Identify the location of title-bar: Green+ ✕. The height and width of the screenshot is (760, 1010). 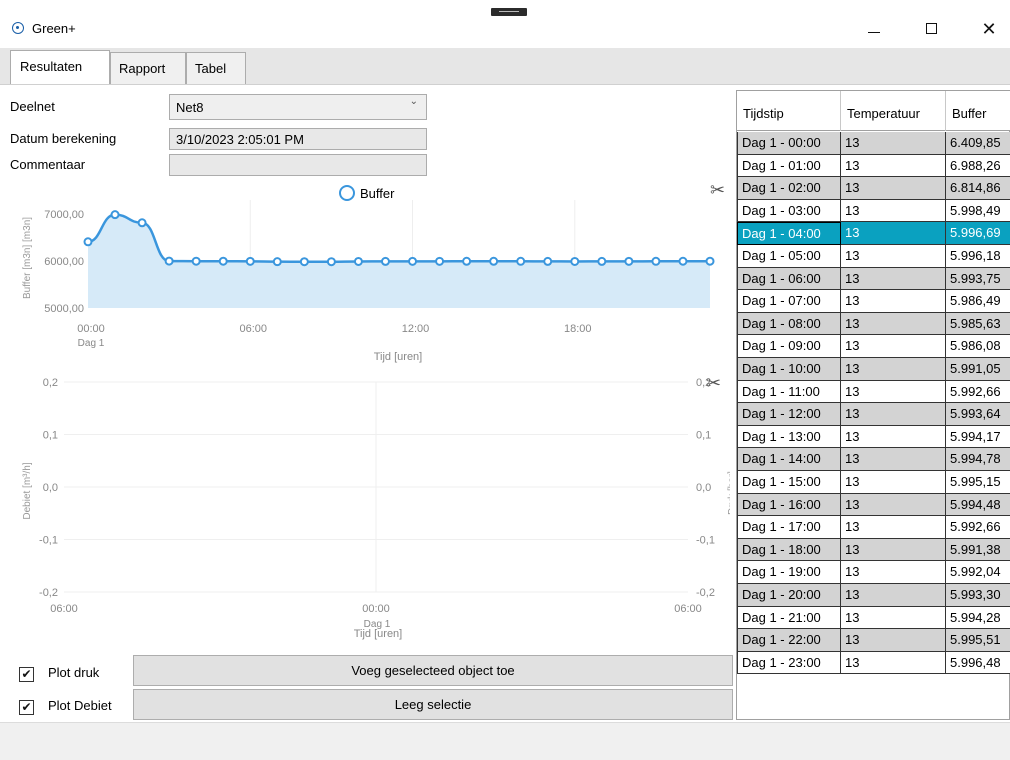
(505, 24).